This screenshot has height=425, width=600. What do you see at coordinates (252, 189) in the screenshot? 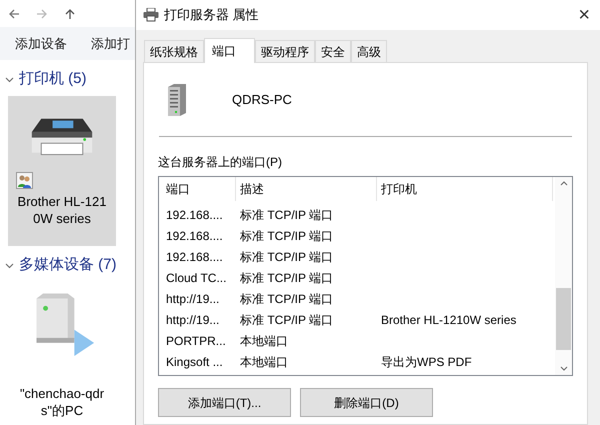
I see `column-header: 描述` at bounding box center [252, 189].